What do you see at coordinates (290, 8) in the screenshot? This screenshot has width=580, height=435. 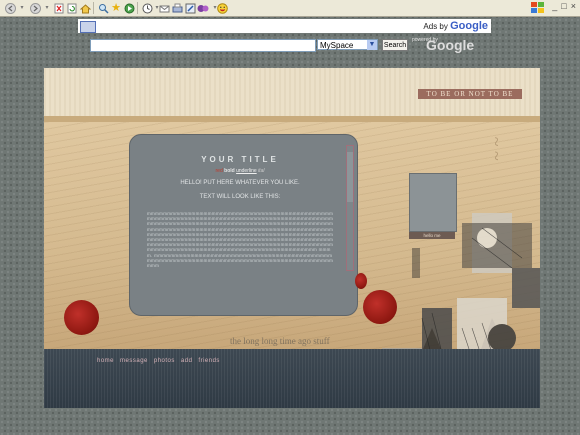 I see `browser-toolbar: ▾ ▾ ★ ▾ ▾ _ □ ×` at bounding box center [290, 8].